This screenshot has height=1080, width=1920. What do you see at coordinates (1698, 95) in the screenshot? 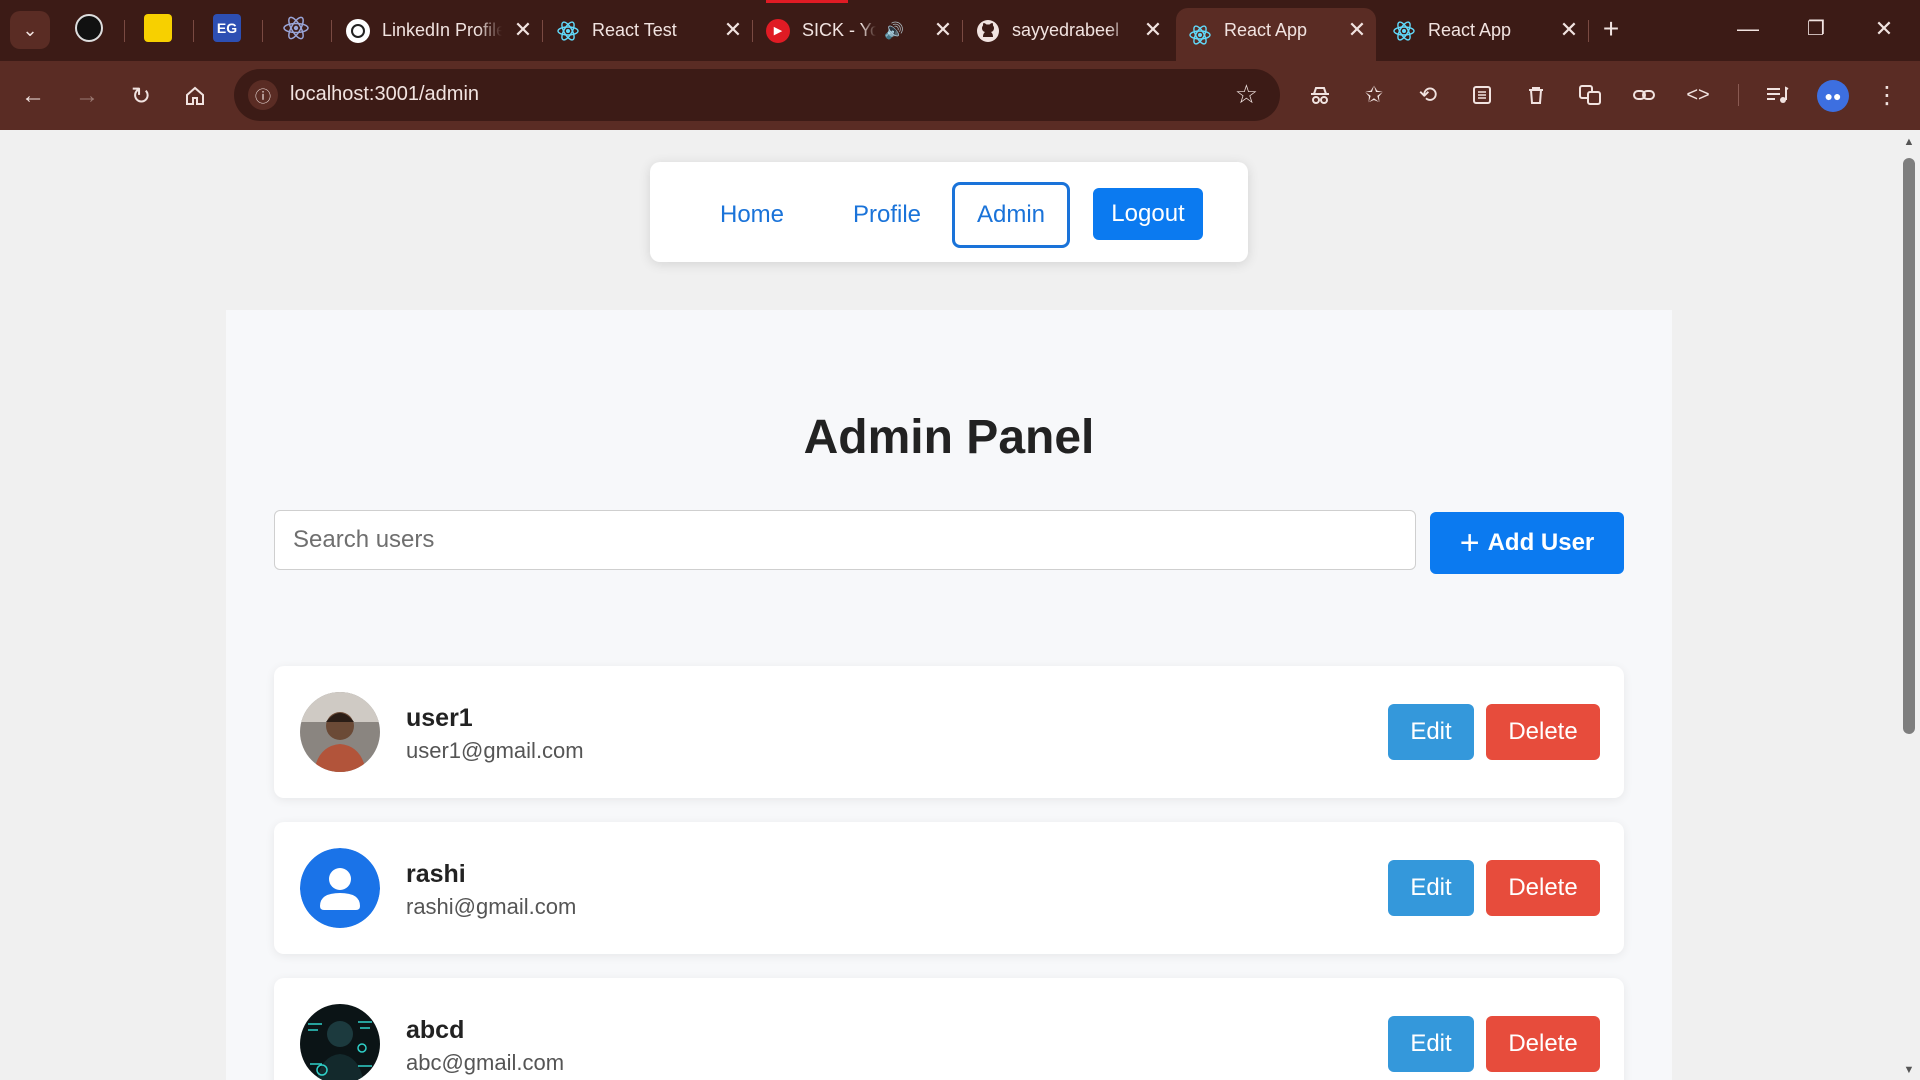
I see `code-icon: <>` at bounding box center [1698, 95].